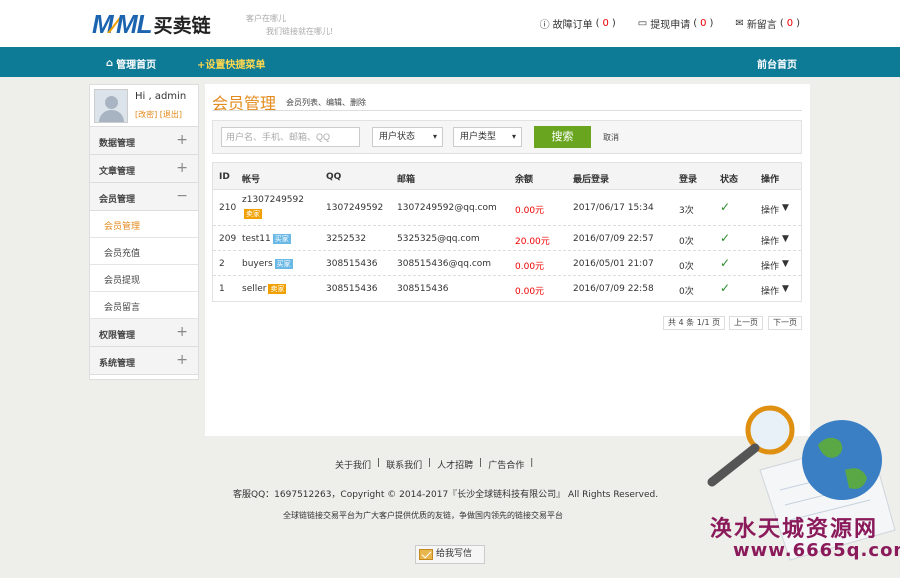  Describe the element at coordinates (450, 554) in the screenshot. I see `write-to-us-button: 给我写信` at that location.